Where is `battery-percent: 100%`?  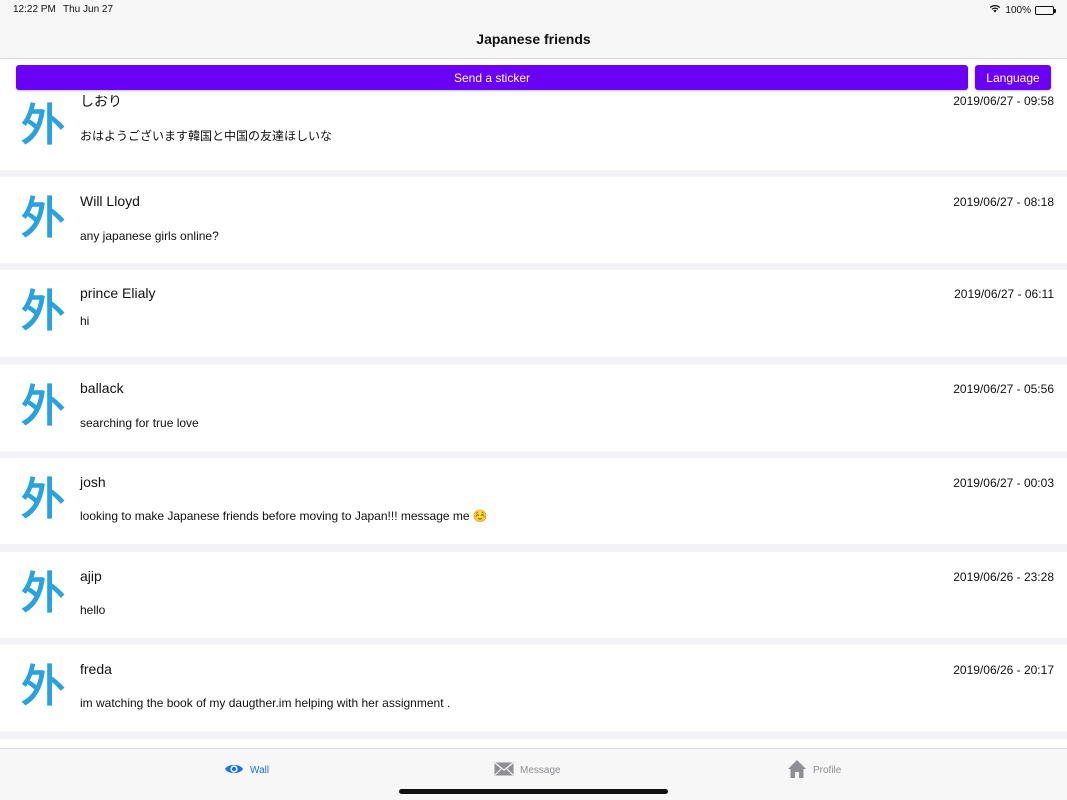 battery-percent: 100% is located at coordinates (1018, 10).